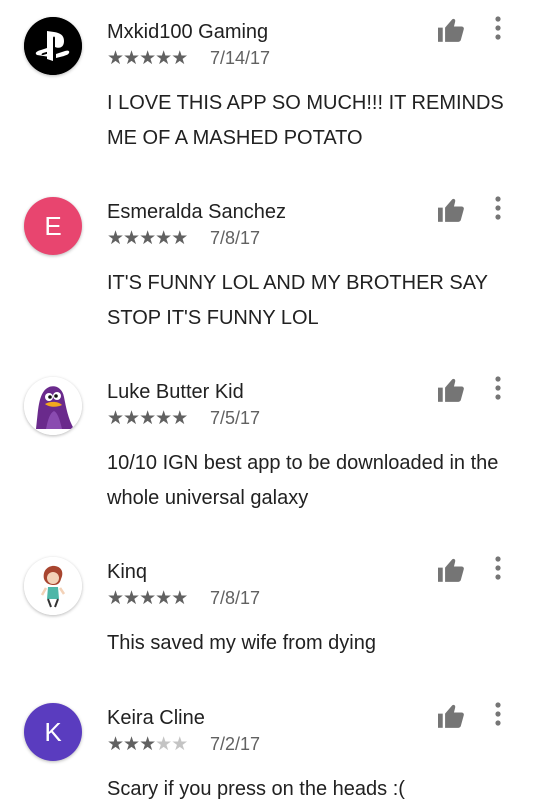  I want to click on reviewer-name: Keira Cline, so click(156, 718).